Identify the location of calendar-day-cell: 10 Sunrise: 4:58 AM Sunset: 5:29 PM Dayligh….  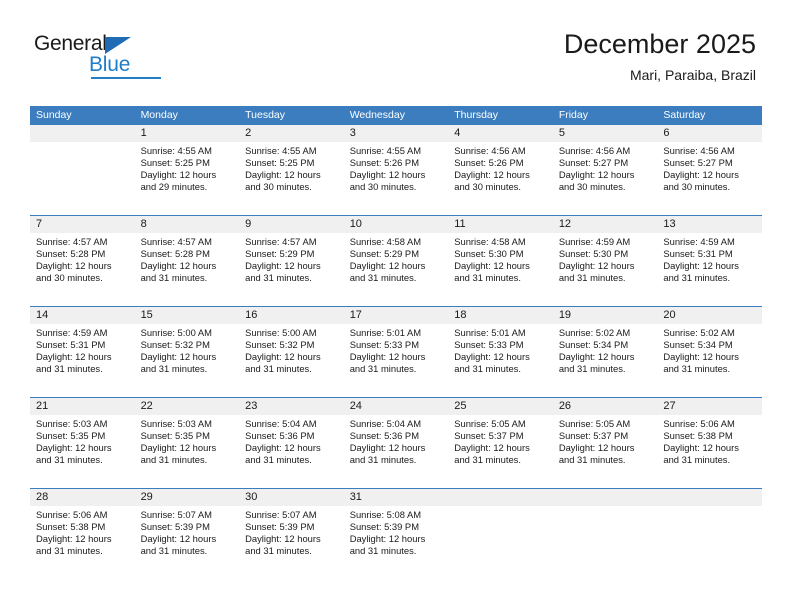
(396, 261).